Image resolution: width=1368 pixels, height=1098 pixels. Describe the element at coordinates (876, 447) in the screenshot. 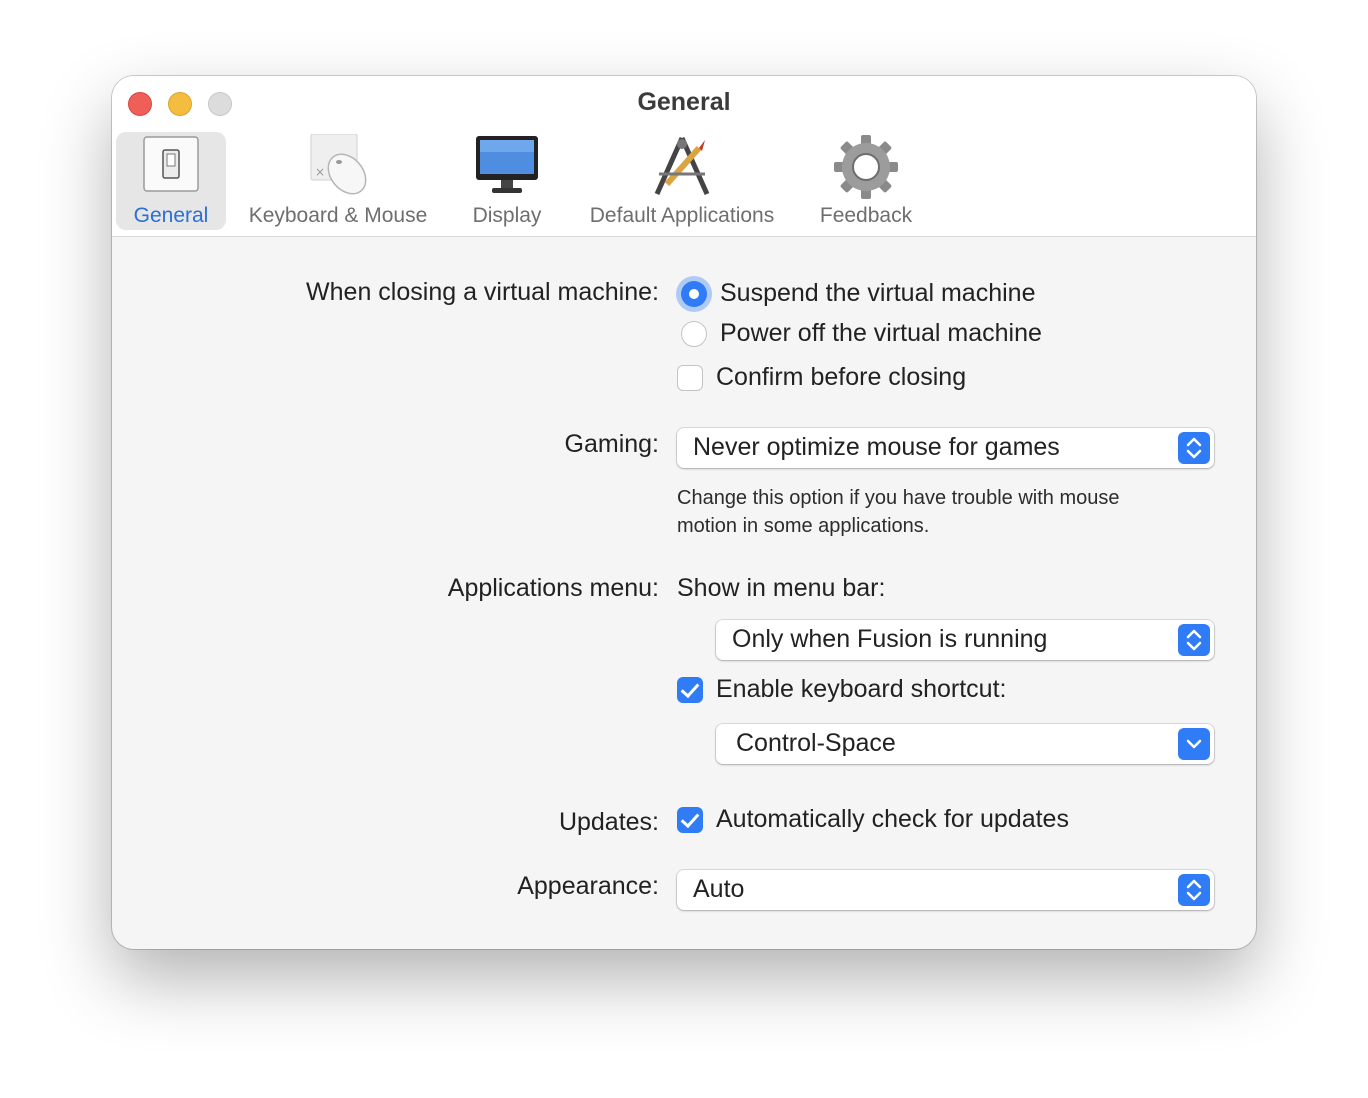

I see `gaming-popup-value: Never optimize mouse for games` at that location.